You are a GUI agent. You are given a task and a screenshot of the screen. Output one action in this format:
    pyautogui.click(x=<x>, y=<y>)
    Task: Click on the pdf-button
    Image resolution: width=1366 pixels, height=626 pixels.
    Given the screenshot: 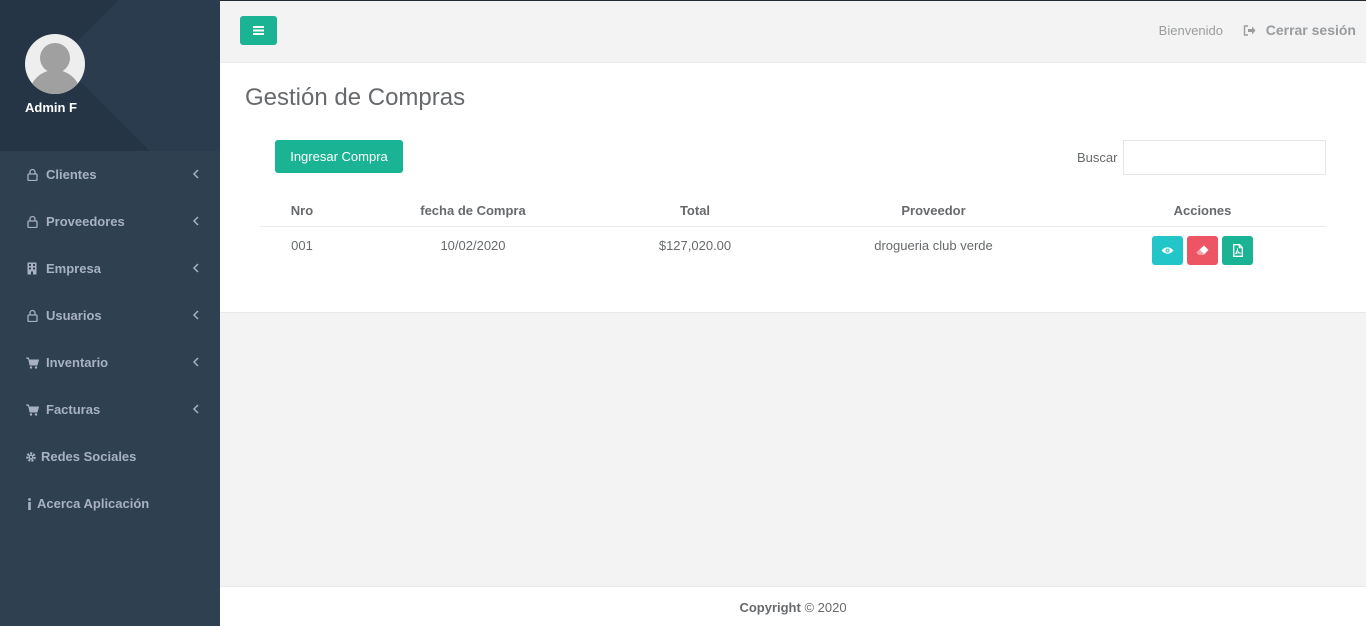 What is the action you would take?
    pyautogui.click(x=1237, y=250)
    